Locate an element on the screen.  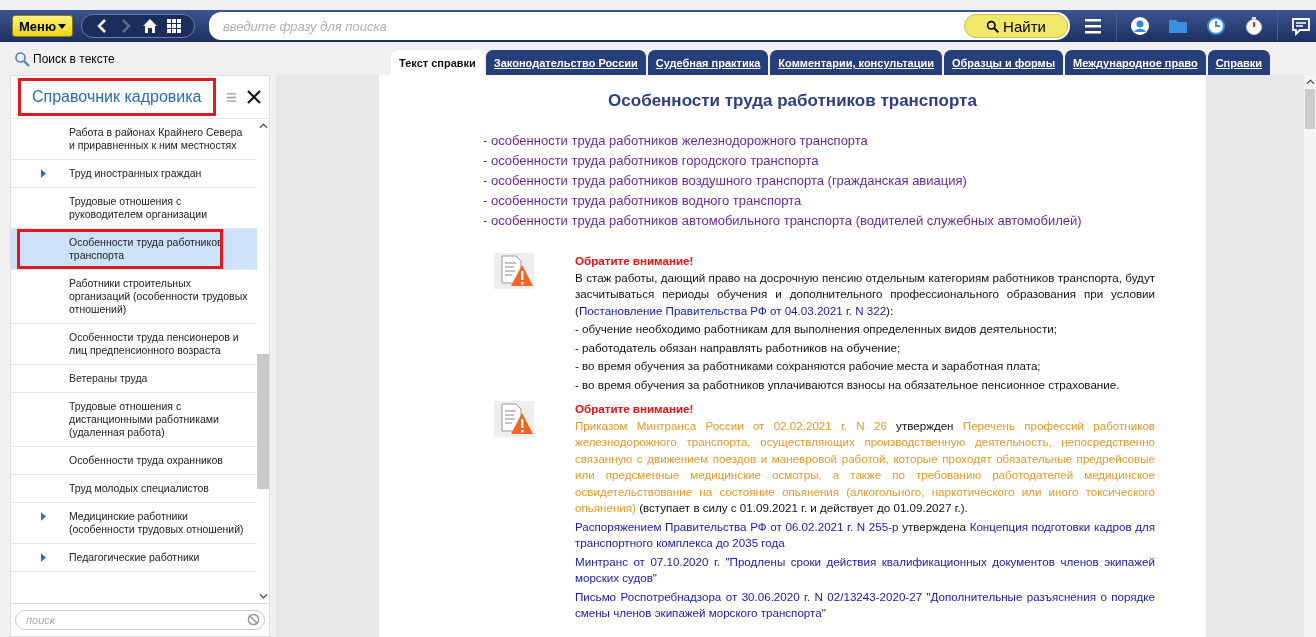
paragraph: - работодатель обязан направлять работников на обучение; is located at coordinates (738, 347).